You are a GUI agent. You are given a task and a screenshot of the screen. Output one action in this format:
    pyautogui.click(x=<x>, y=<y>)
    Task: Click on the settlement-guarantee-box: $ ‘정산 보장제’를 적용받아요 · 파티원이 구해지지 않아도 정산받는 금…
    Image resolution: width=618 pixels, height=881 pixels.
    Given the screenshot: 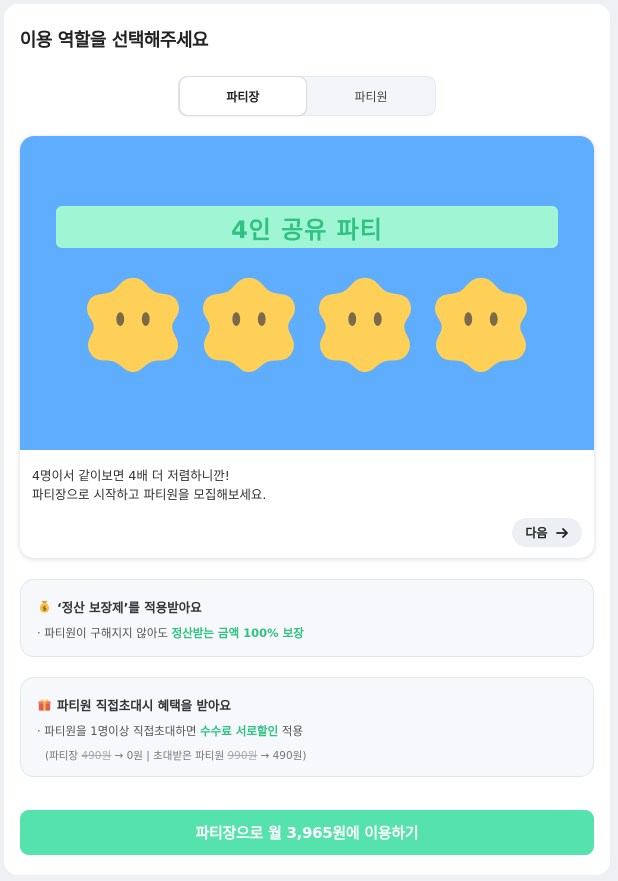 What is the action you would take?
    pyautogui.click(x=307, y=618)
    